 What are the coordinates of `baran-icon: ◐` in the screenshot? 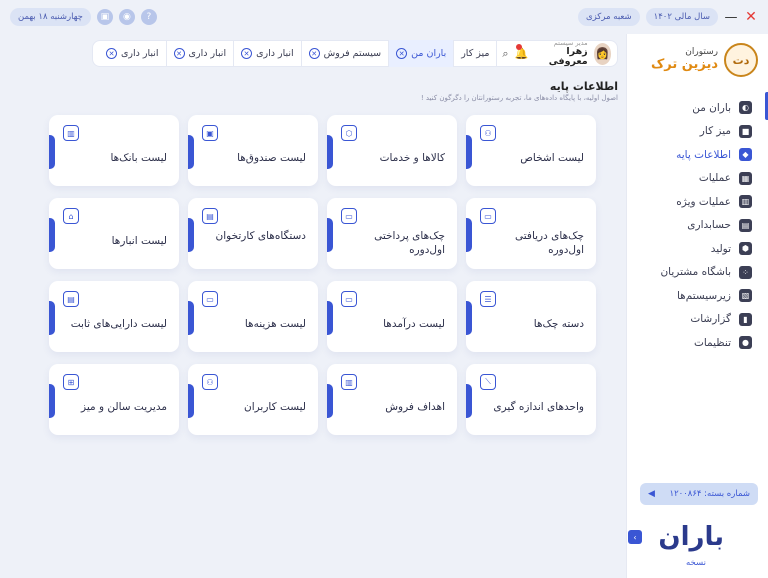 It's located at (745, 108).